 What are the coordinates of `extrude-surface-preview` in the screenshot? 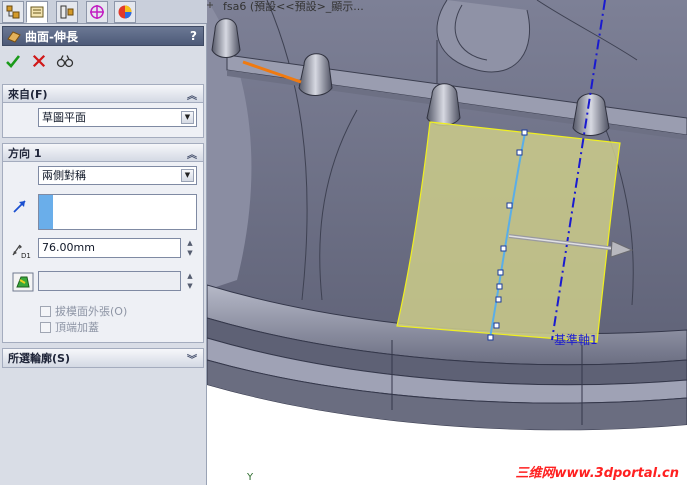 It's located at (508, 232).